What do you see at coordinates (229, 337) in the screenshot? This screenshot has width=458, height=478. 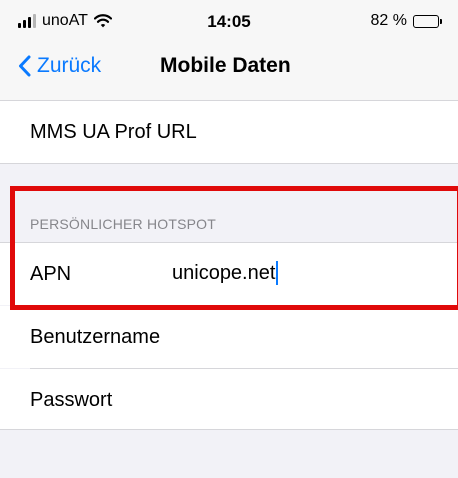 I see `username-row: Benutzername` at bounding box center [229, 337].